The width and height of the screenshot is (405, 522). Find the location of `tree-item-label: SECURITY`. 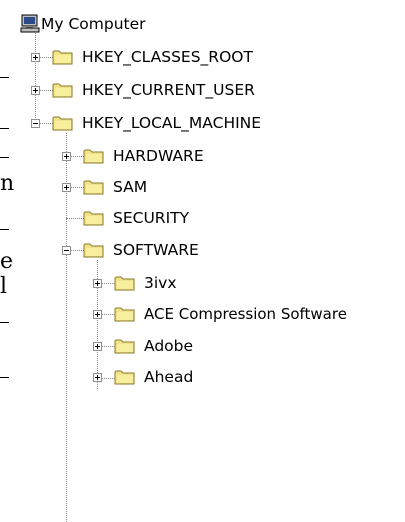

tree-item-label: SECURITY is located at coordinates (151, 218).